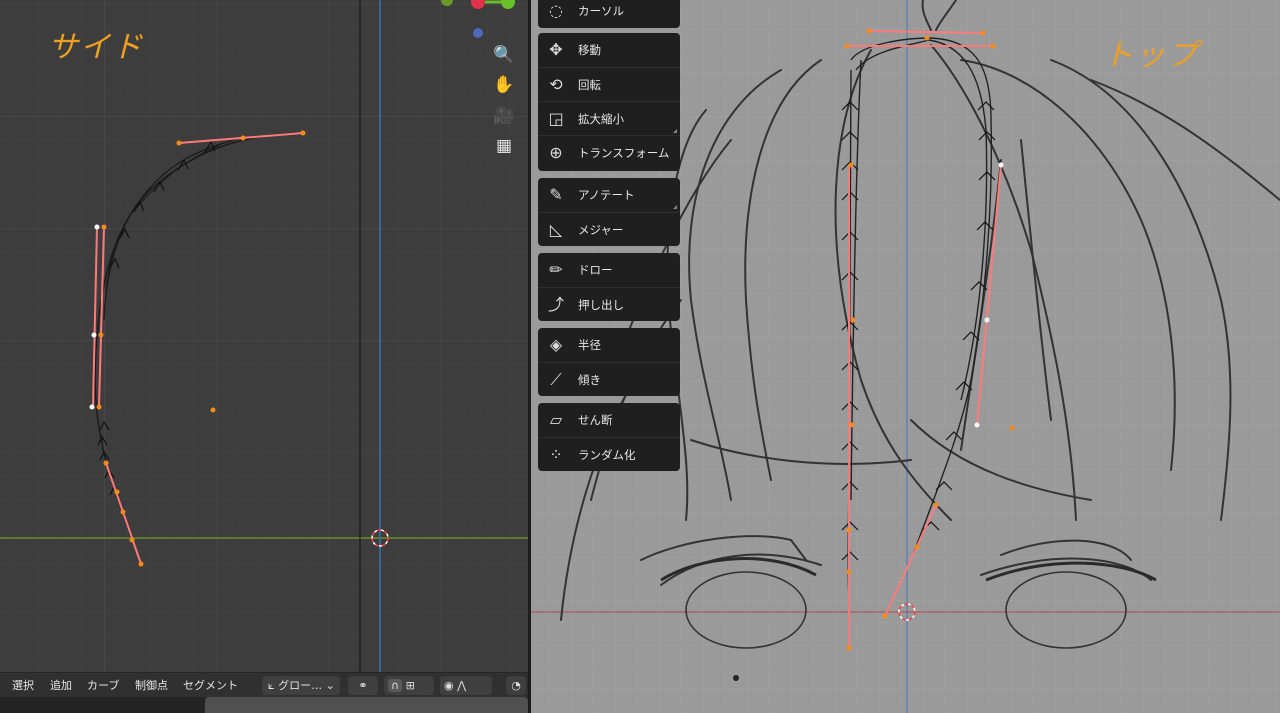  What do you see at coordinates (462, 685) in the screenshot?
I see `falloff-icon: ⋀` at bounding box center [462, 685].